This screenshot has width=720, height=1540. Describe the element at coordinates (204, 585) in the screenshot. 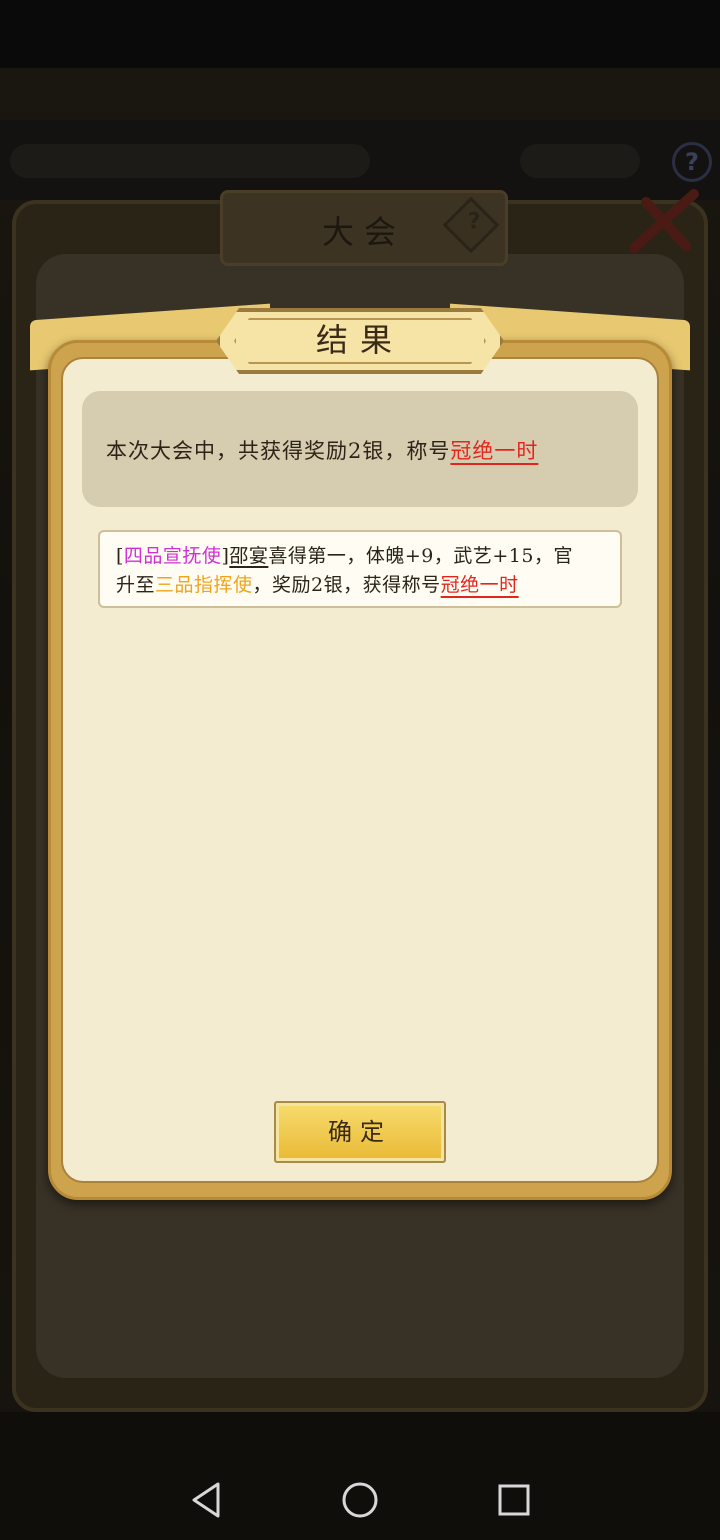

I see `new-rank: 三品指挥使` at that location.